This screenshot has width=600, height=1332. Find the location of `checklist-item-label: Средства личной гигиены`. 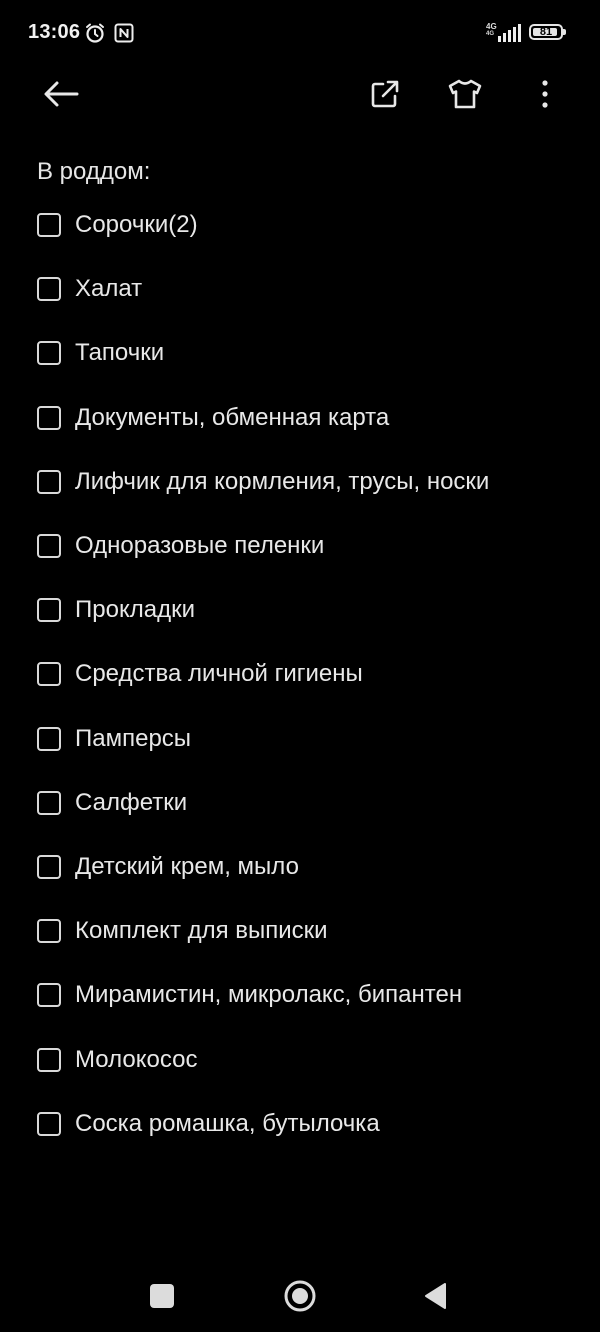

checklist-item-label: Средства личной гигиены is located at coordinates (219, 674).